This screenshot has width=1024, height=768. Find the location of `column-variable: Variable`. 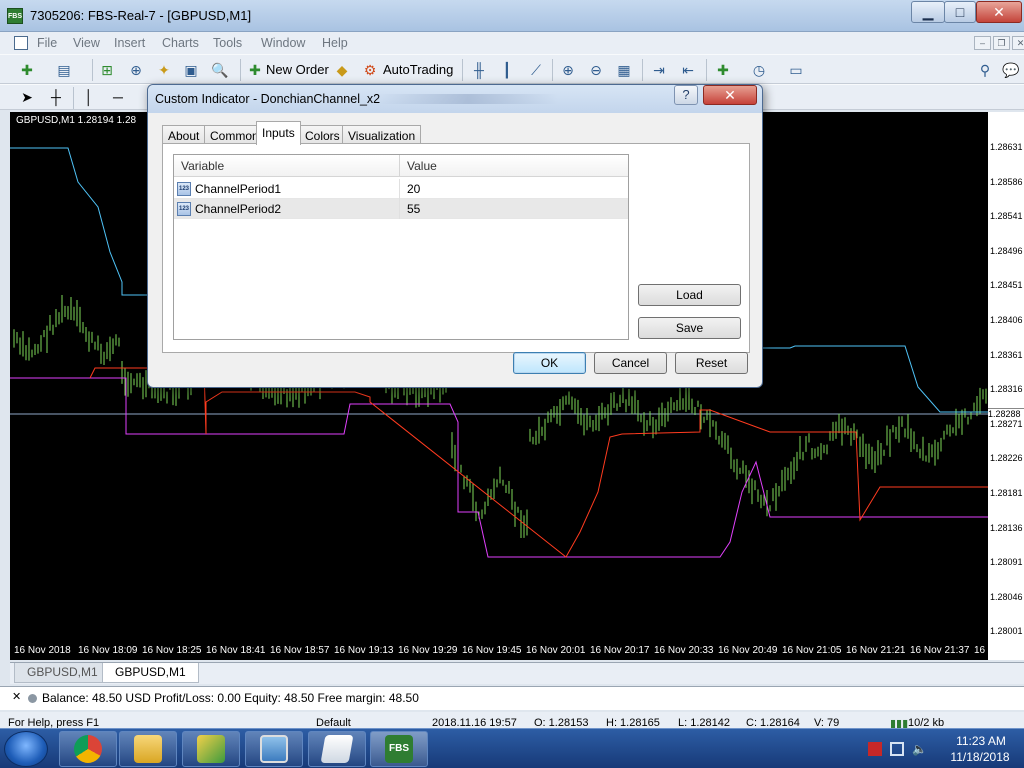

column-variable: Variable is located at coordinates (202, 166).